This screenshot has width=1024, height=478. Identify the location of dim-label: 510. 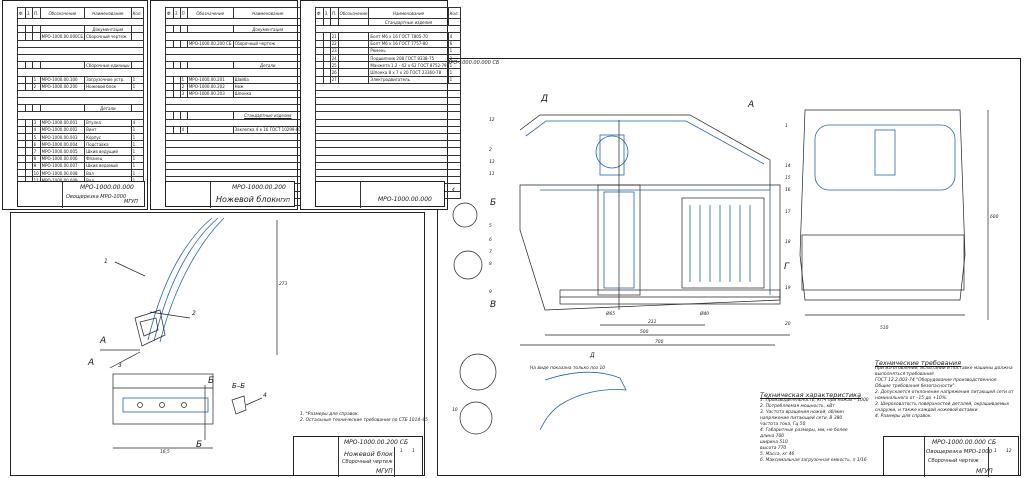
(884, 328).